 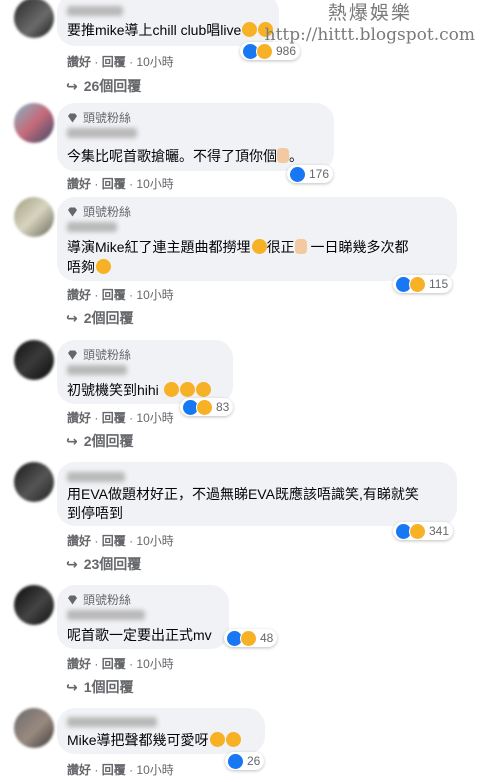 I want to click on view-replies: ↪ 26個回覆, so click(x=103, y=86).